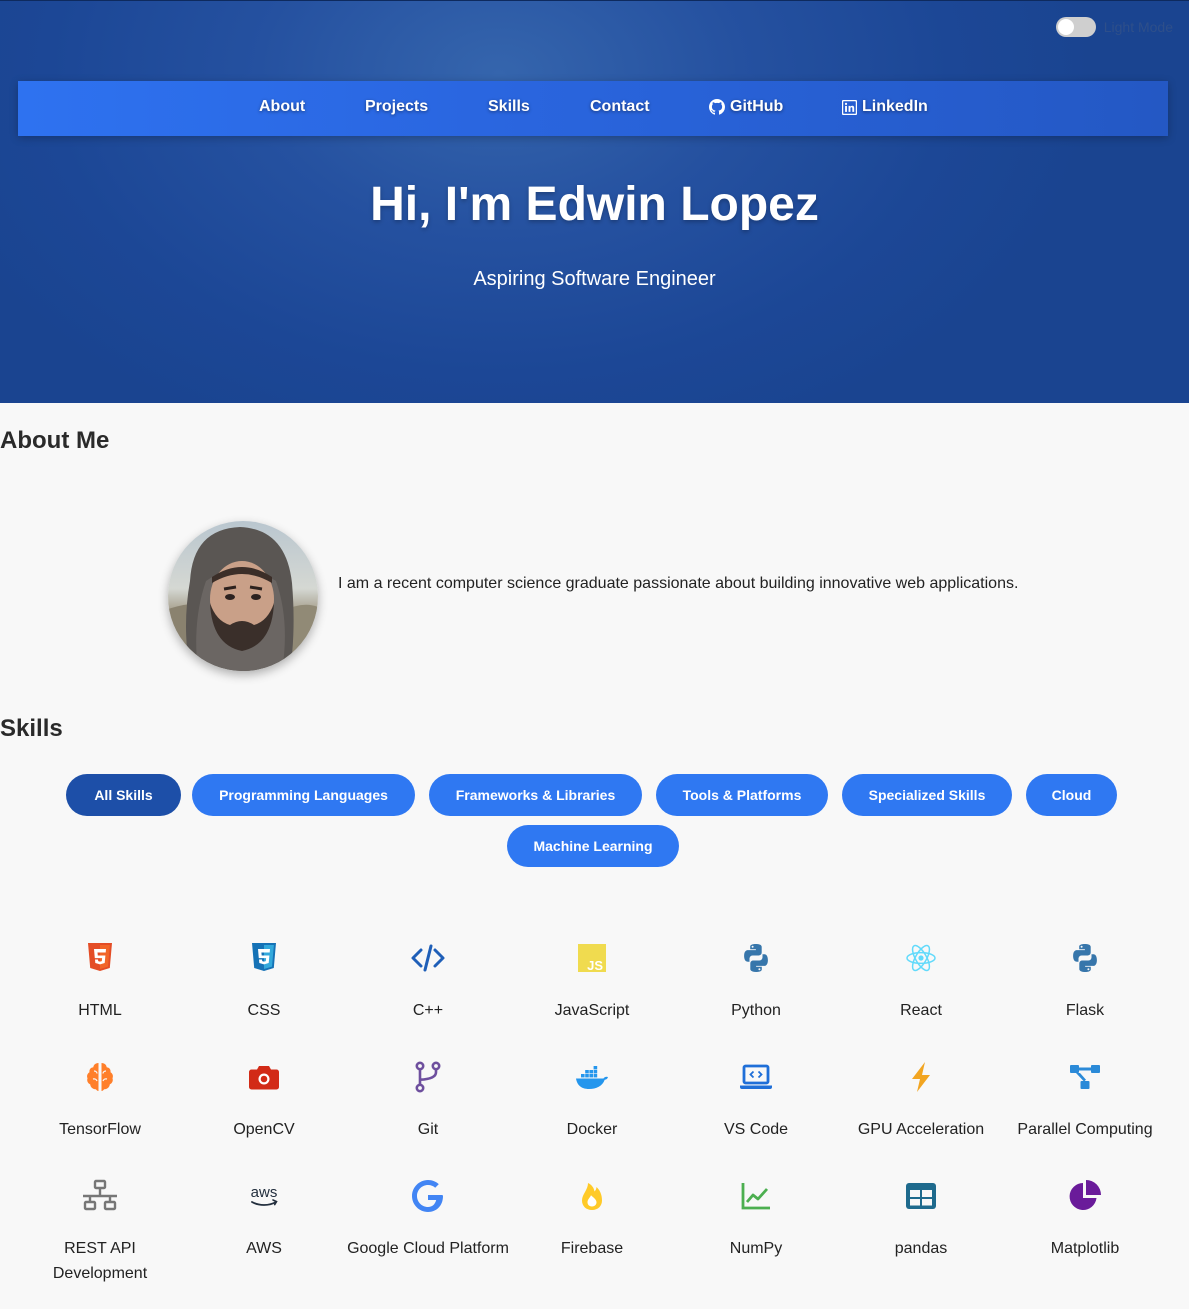  I want to click on skill-item: REST API Development, so click(100, 1230).